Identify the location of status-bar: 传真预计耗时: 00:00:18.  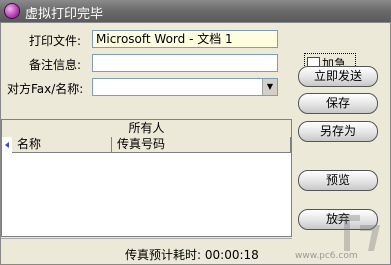
(146, 251).